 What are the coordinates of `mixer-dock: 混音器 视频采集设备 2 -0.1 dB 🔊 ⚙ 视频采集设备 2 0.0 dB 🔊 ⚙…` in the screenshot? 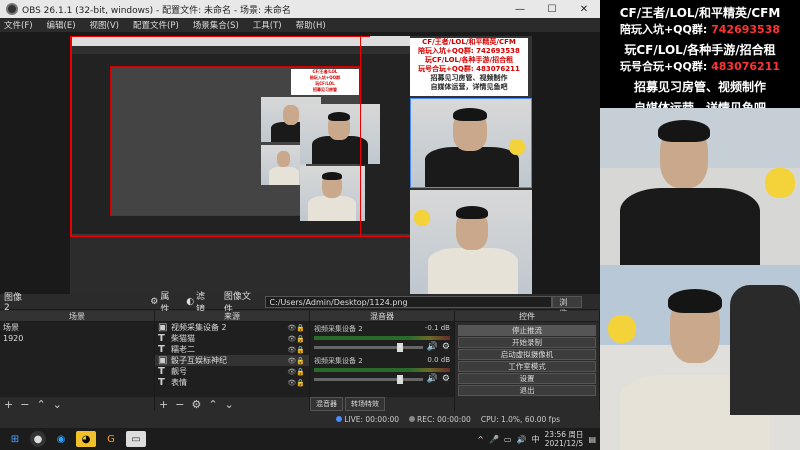 It's located at (382, 361).